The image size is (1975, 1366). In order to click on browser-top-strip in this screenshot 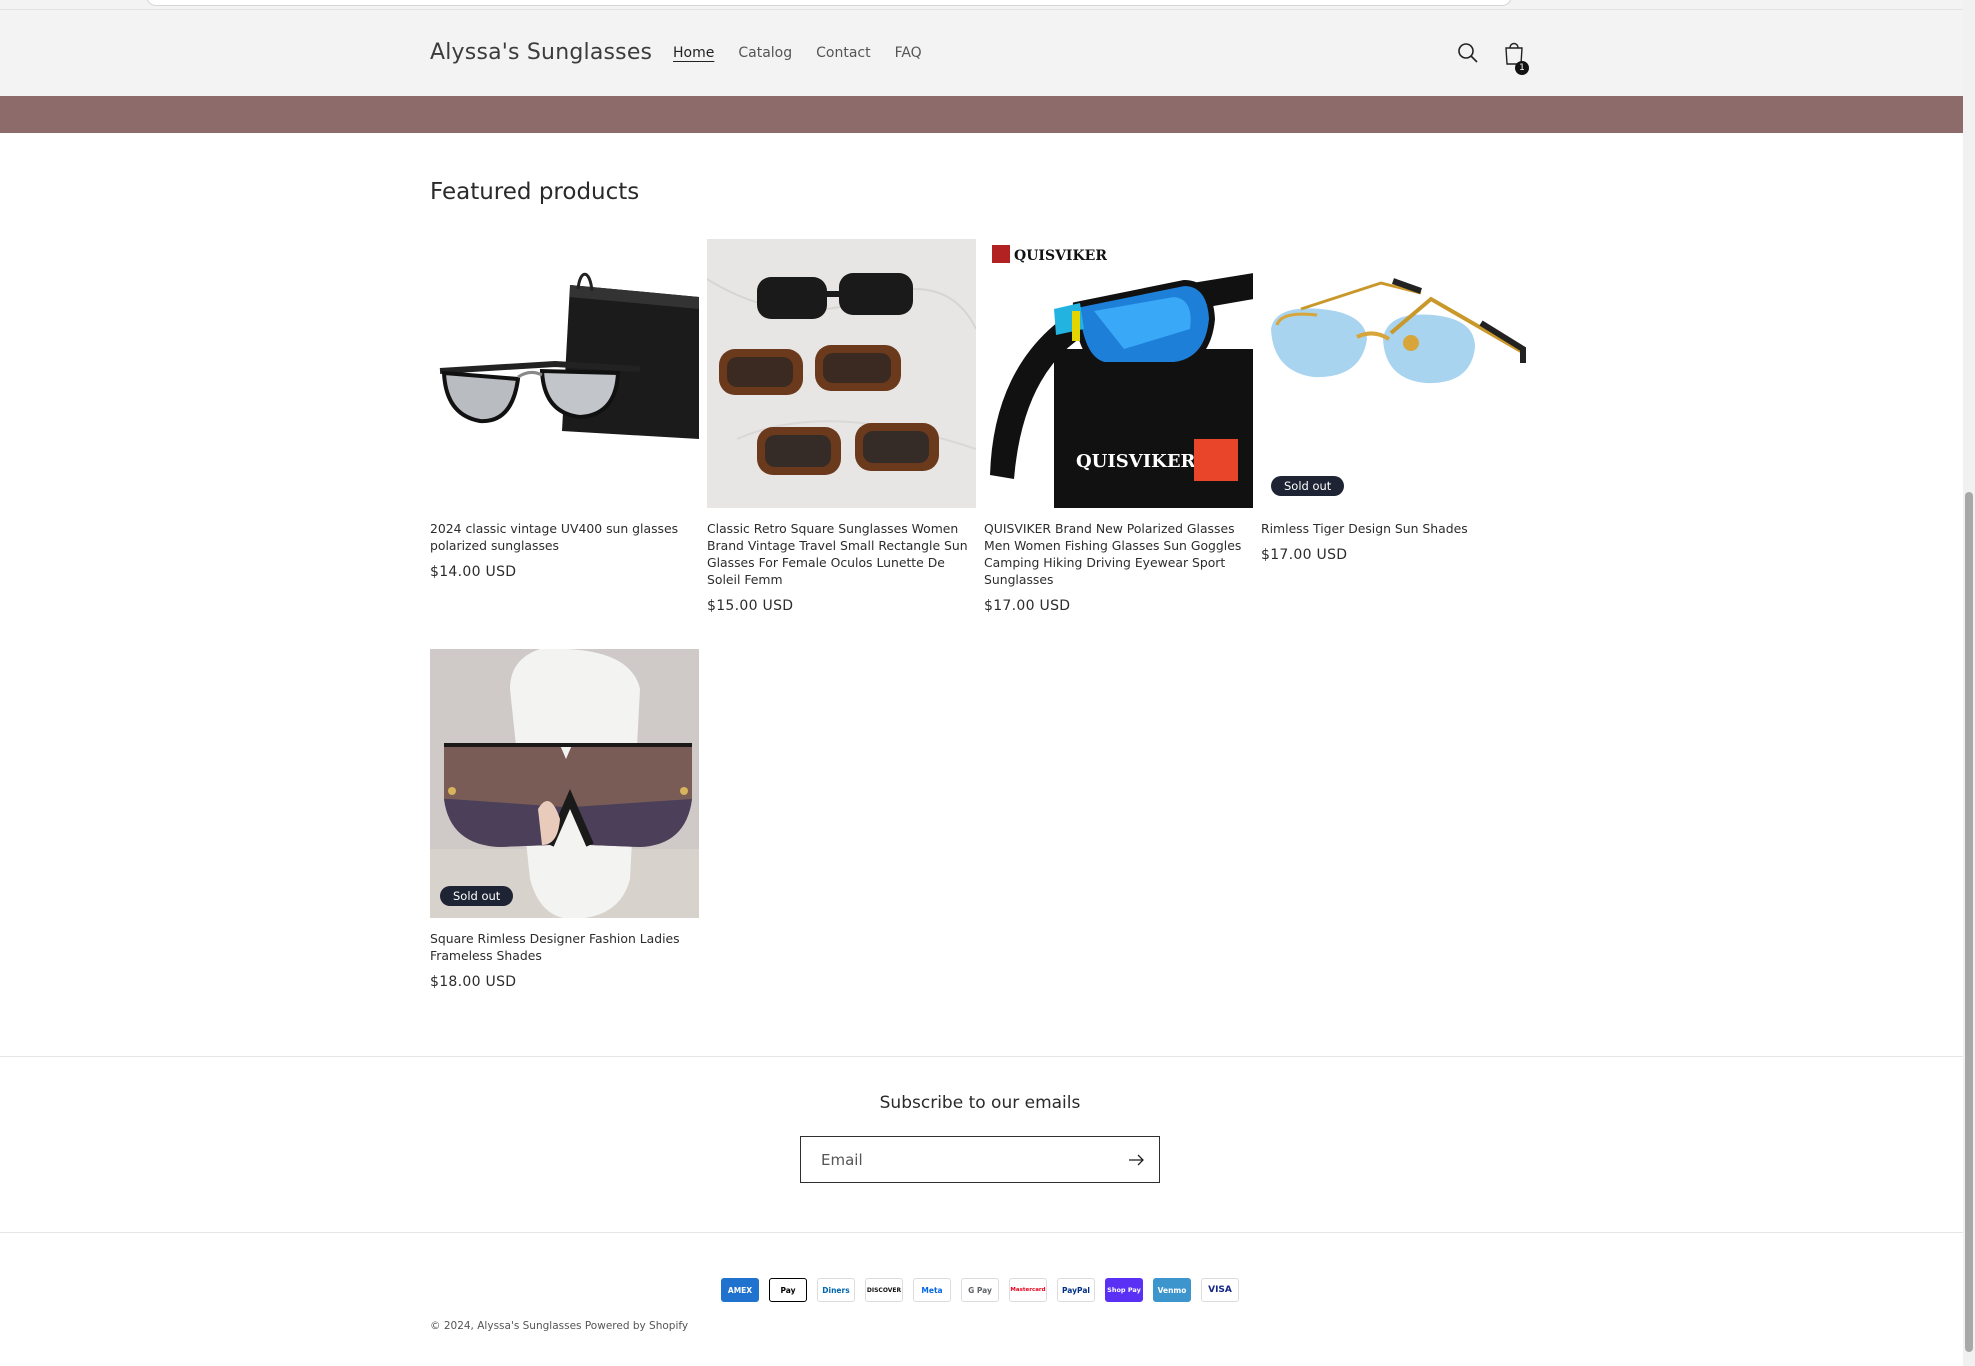, I will do `click(981, 5)`.